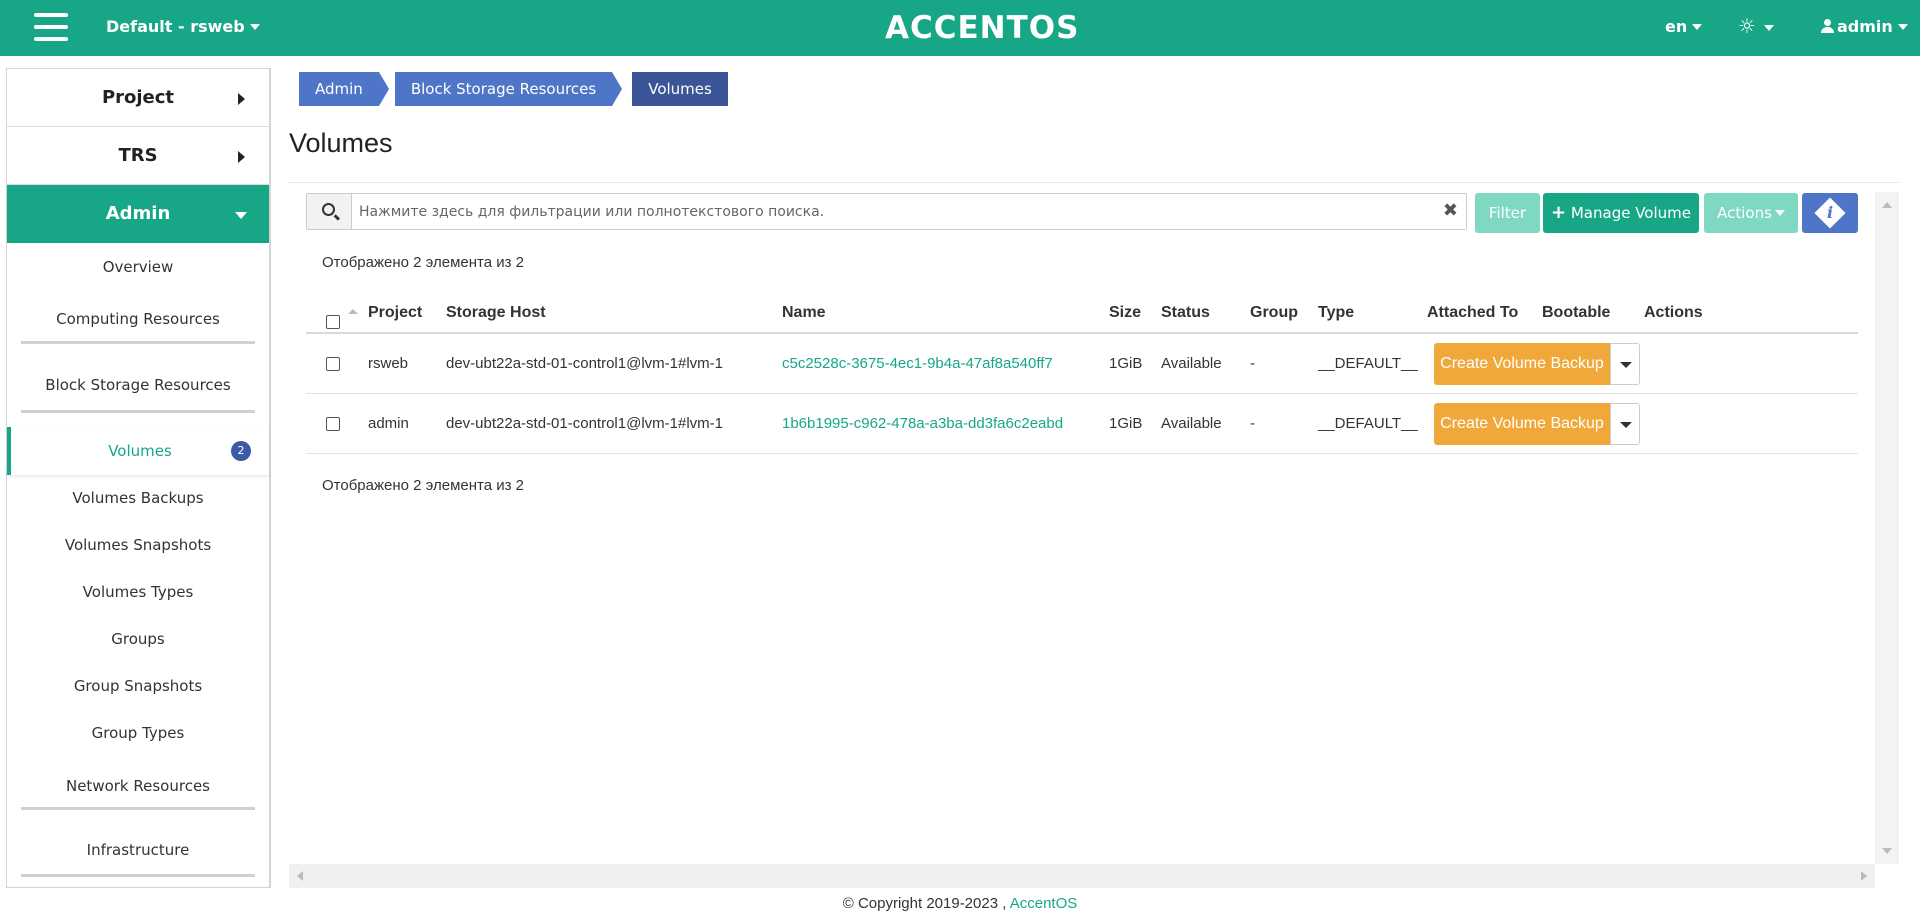 The image size is (1920, 917). Describe the element at coordinates (1044, 903) in the screenshot. I see `footer-brand-link: AccentOS` at that location.